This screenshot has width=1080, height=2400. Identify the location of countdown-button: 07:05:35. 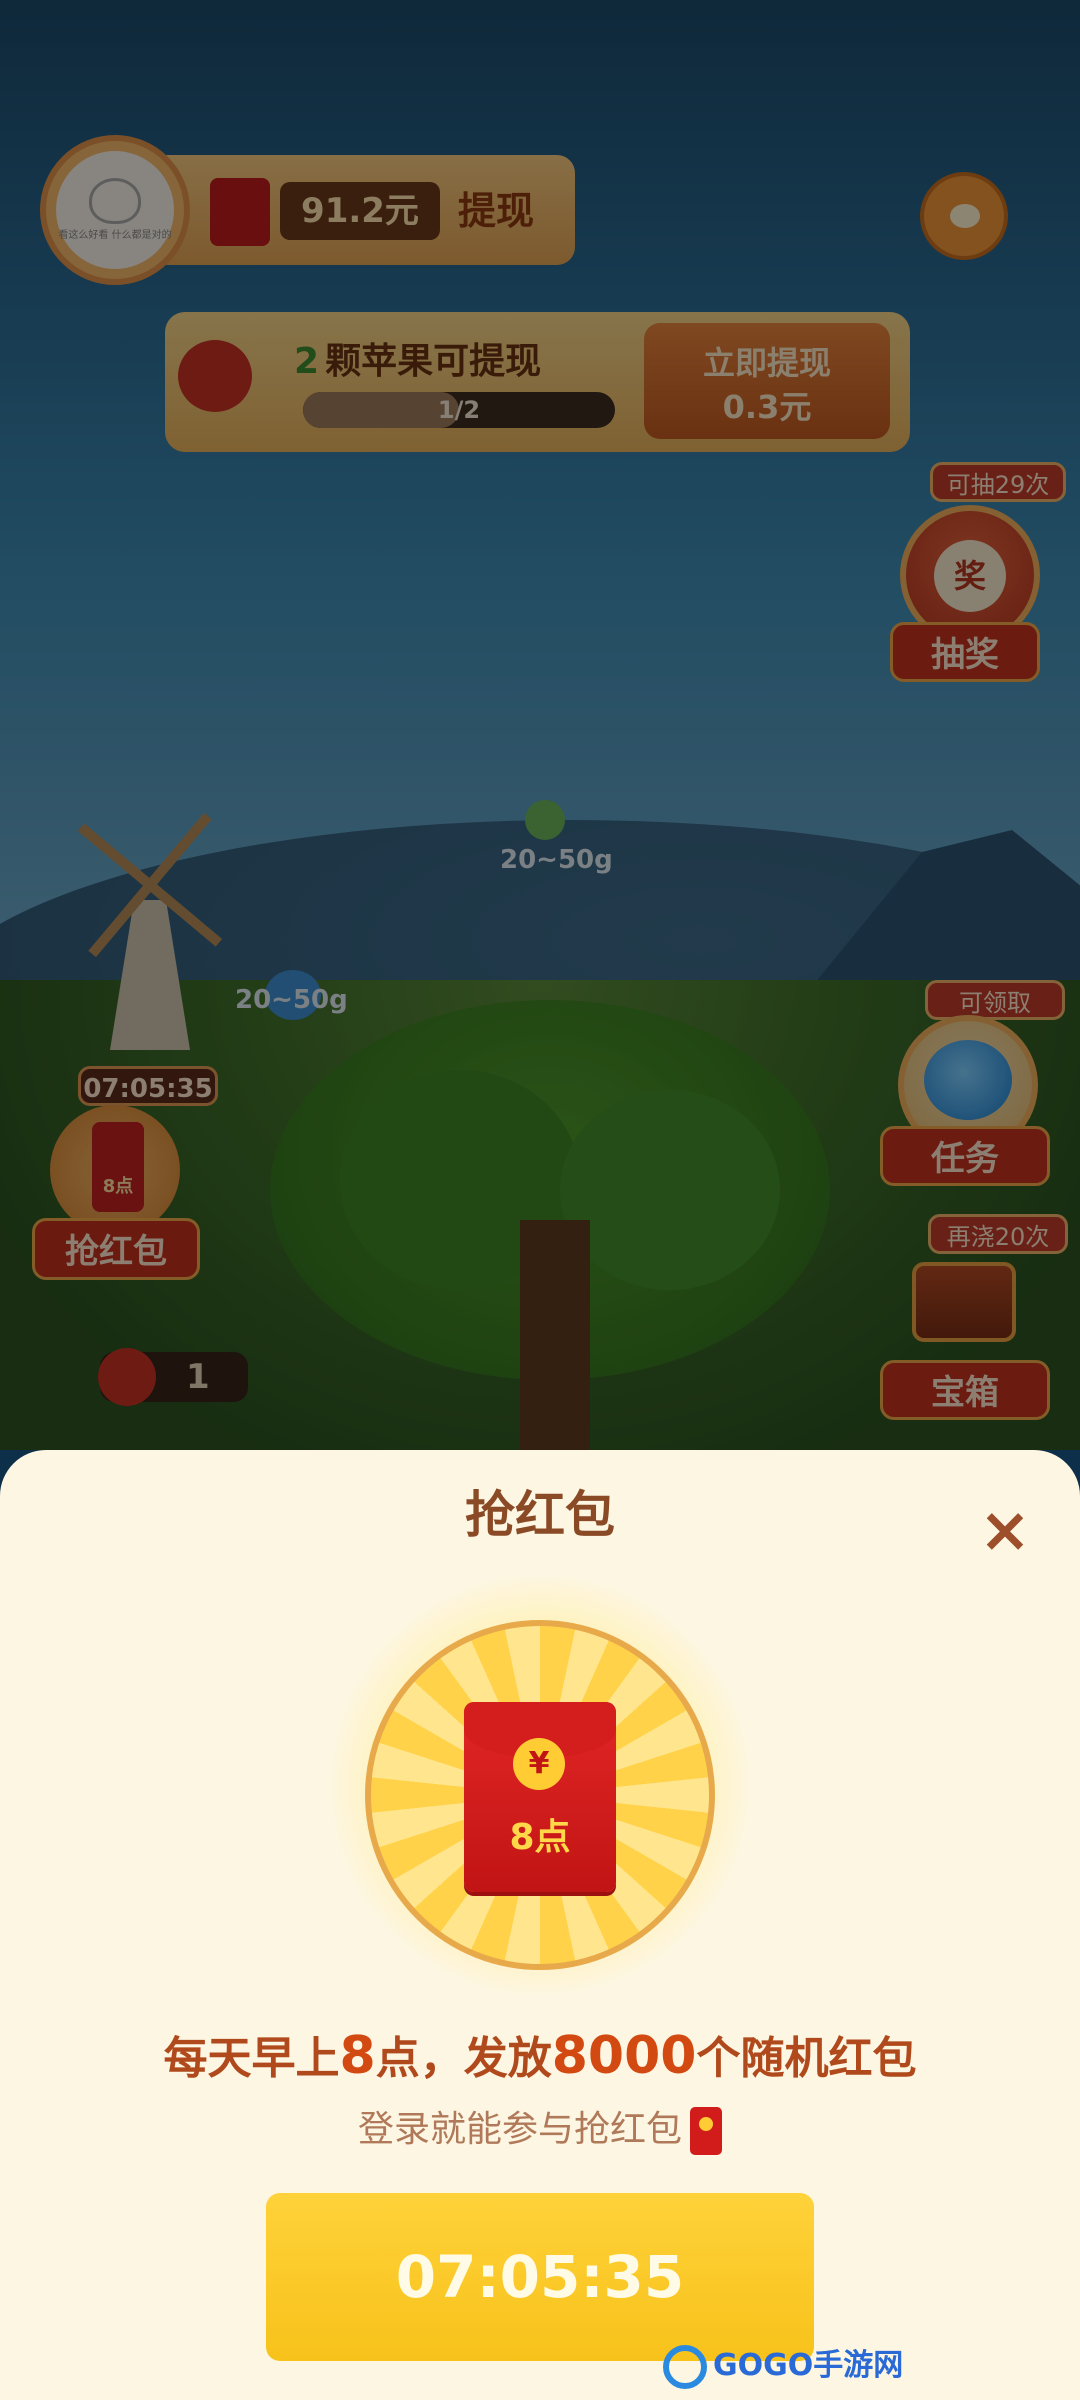
(540, 2277).